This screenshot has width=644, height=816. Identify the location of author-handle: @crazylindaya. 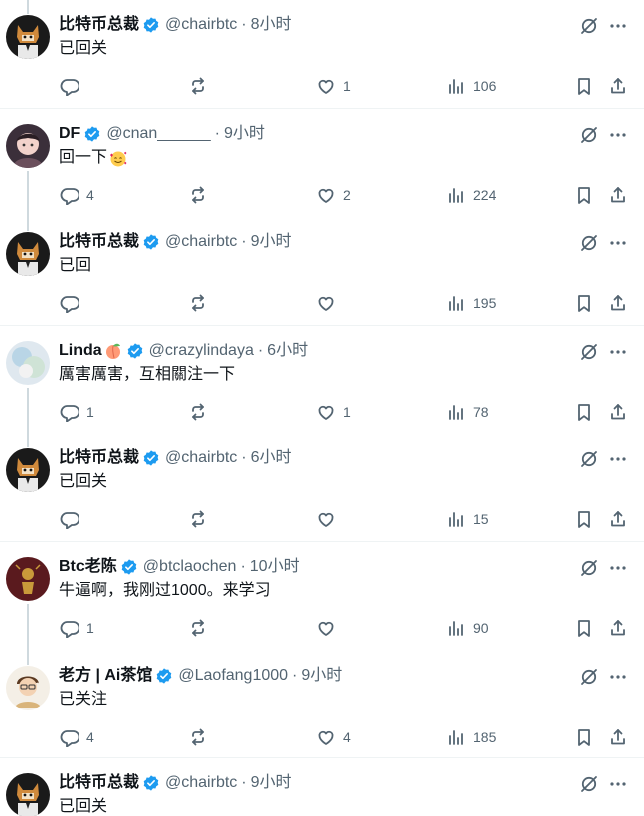
(201, 351).